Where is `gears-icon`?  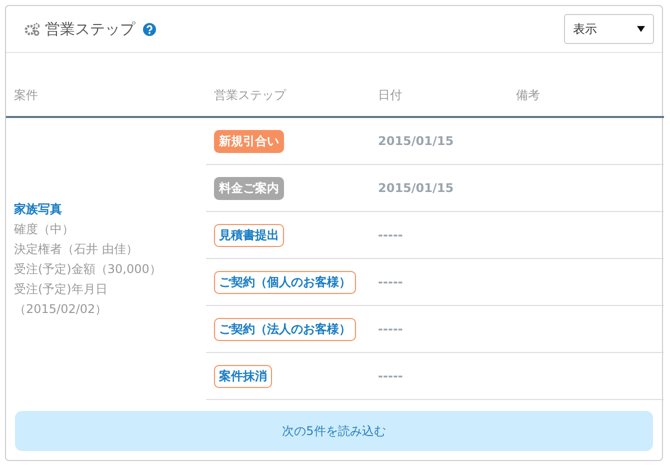 gears-icon is located at coordinates (32, 29).